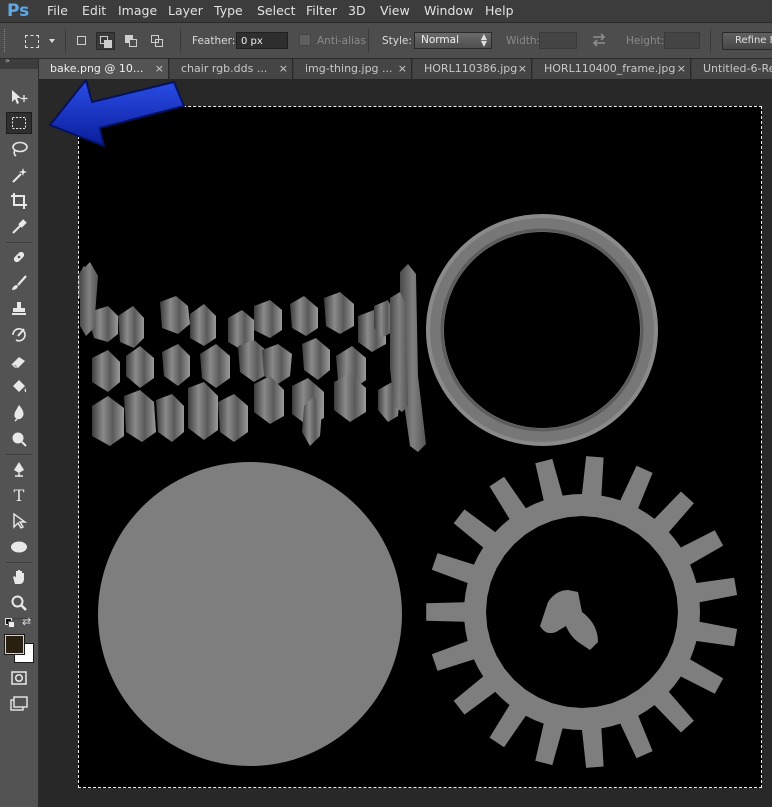  I want to click on swap-colors-icon: ⇄, so click(26, 621).